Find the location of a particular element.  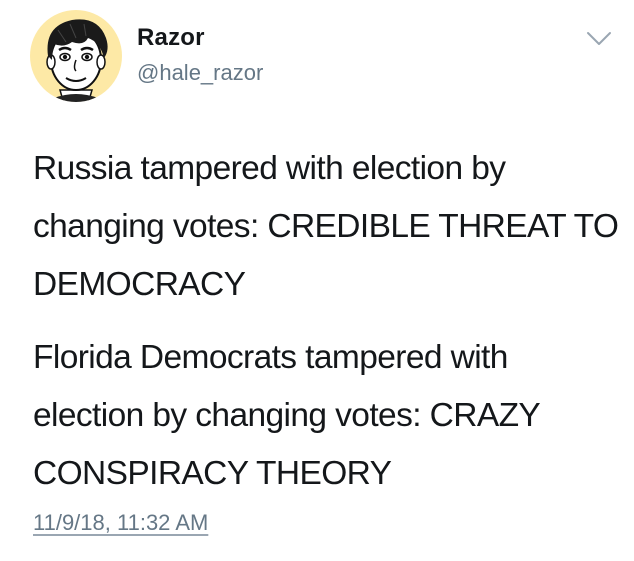

user-handle: @hale_razor is located at coordinates (200, 73).